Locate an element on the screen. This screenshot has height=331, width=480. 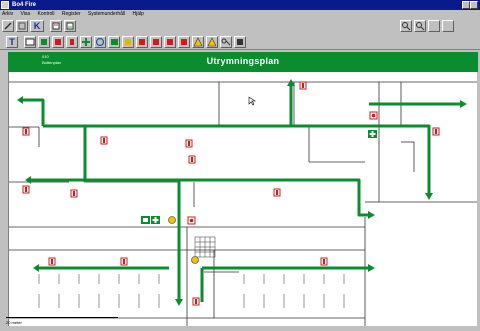
warning-2-icon is located at coordinates (212, 42).